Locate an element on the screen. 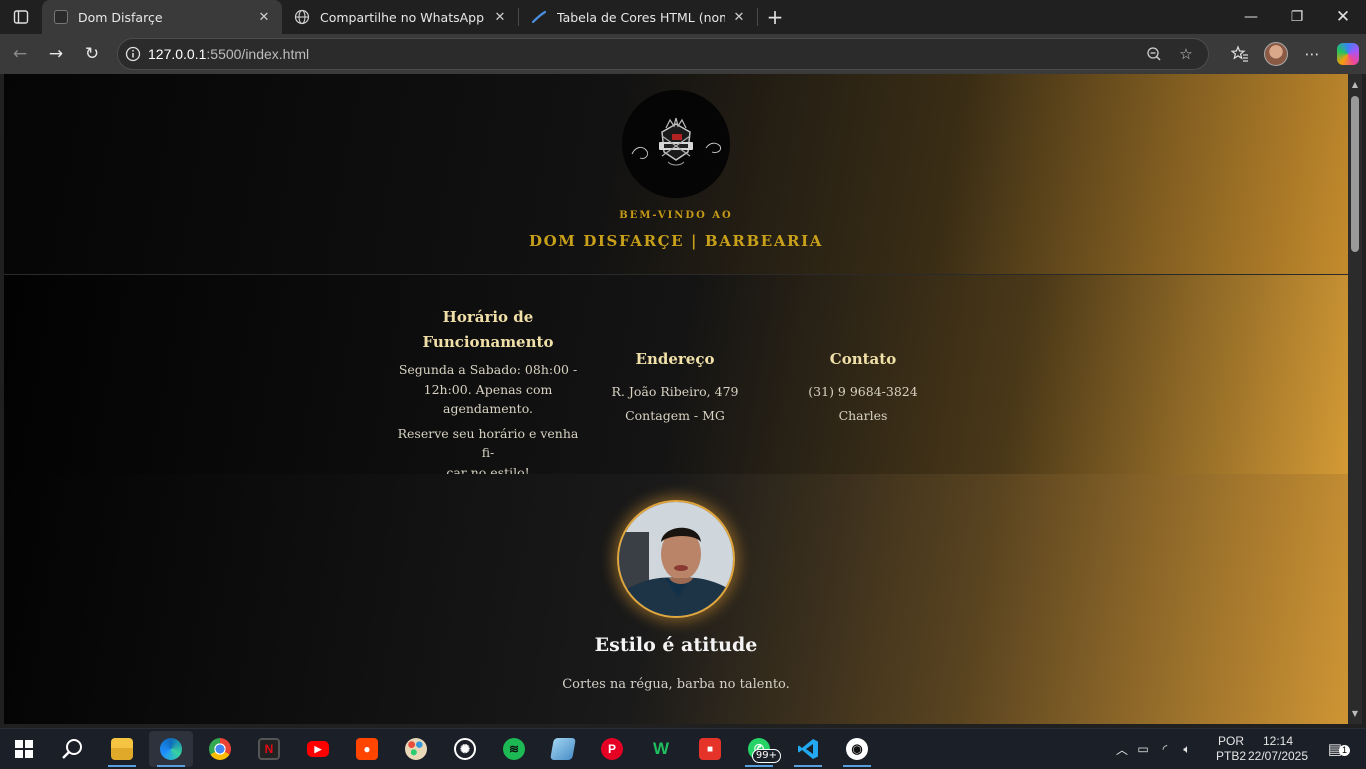  tab-whatsapp: Compartilhe no WhatsApp ✕ is located at coordinates (400, 17).